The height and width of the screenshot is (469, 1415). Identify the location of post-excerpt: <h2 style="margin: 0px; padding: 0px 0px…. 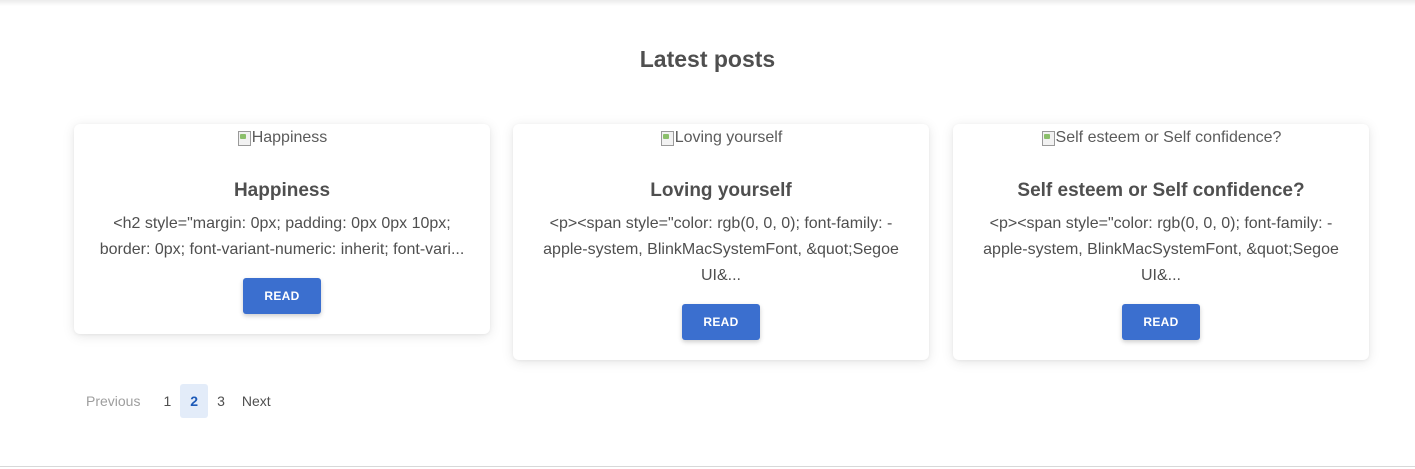
(282, 236).